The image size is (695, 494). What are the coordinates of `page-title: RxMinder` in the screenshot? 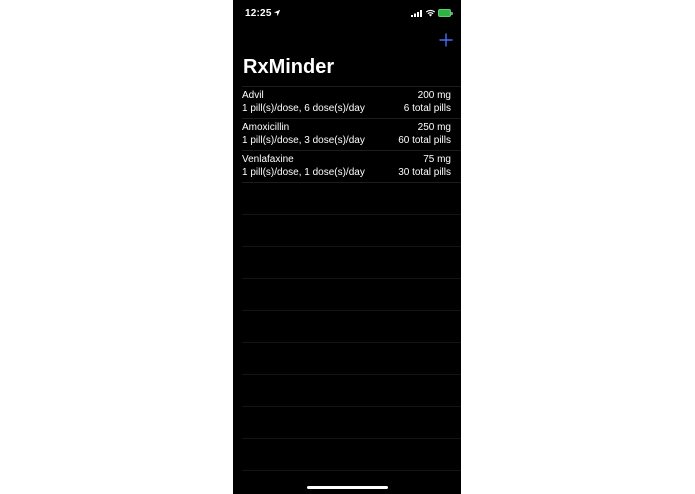 It's located at (289, 67).